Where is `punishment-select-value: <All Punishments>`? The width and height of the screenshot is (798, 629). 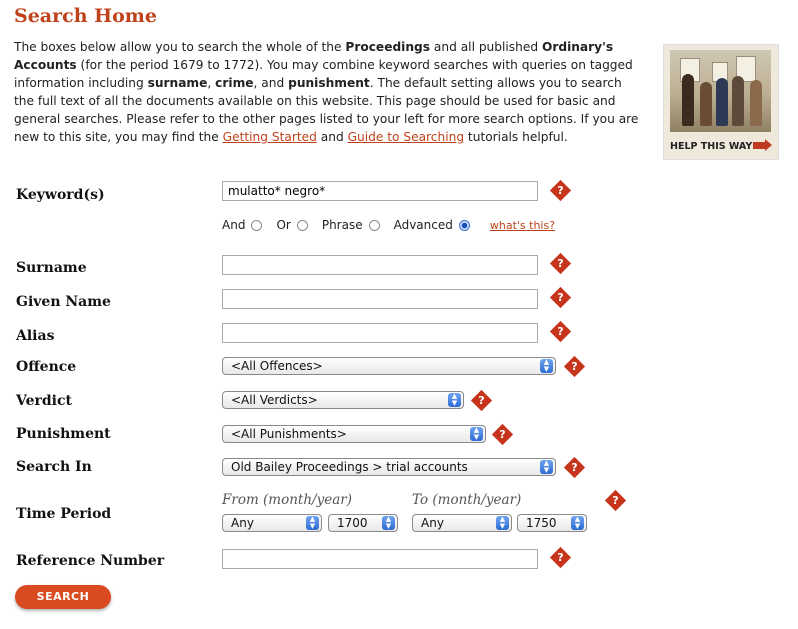
punishment-select-value: <All Punishments> is located at coordinates (289, 434).